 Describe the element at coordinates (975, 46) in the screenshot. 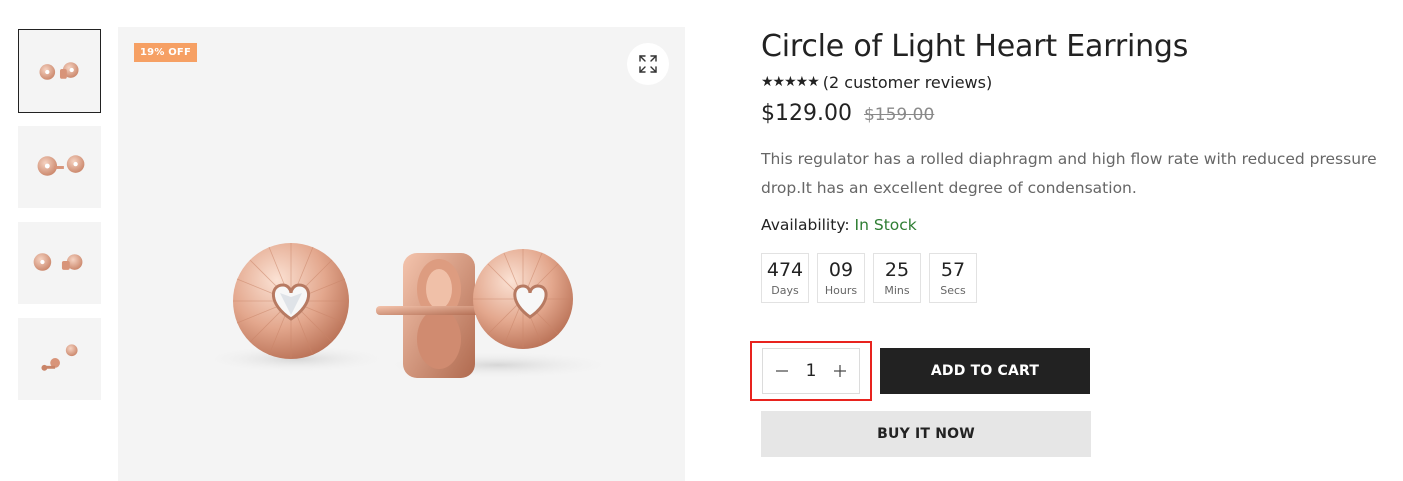

I see `product-title: Circle of Light Heart Earrings` at that location.